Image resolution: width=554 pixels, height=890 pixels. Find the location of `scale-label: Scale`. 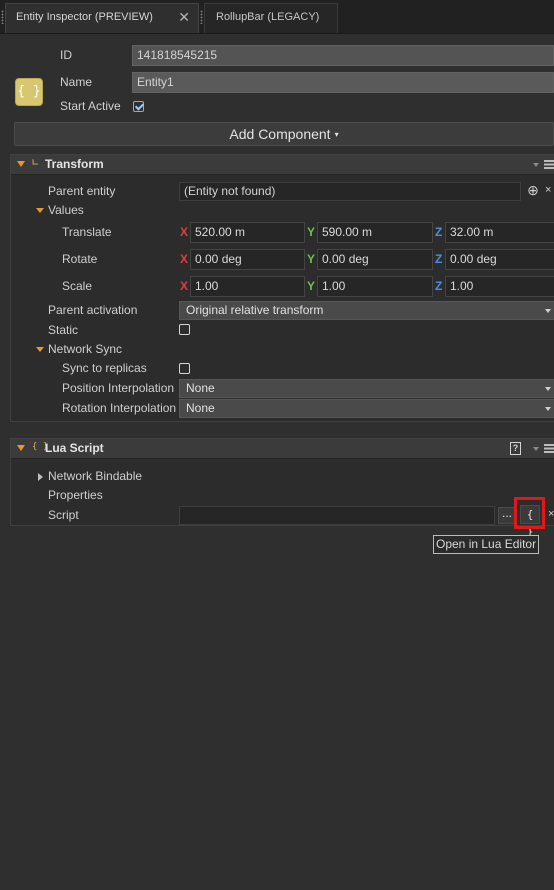

scale-label: Scale is located at coordinates (77, 286).